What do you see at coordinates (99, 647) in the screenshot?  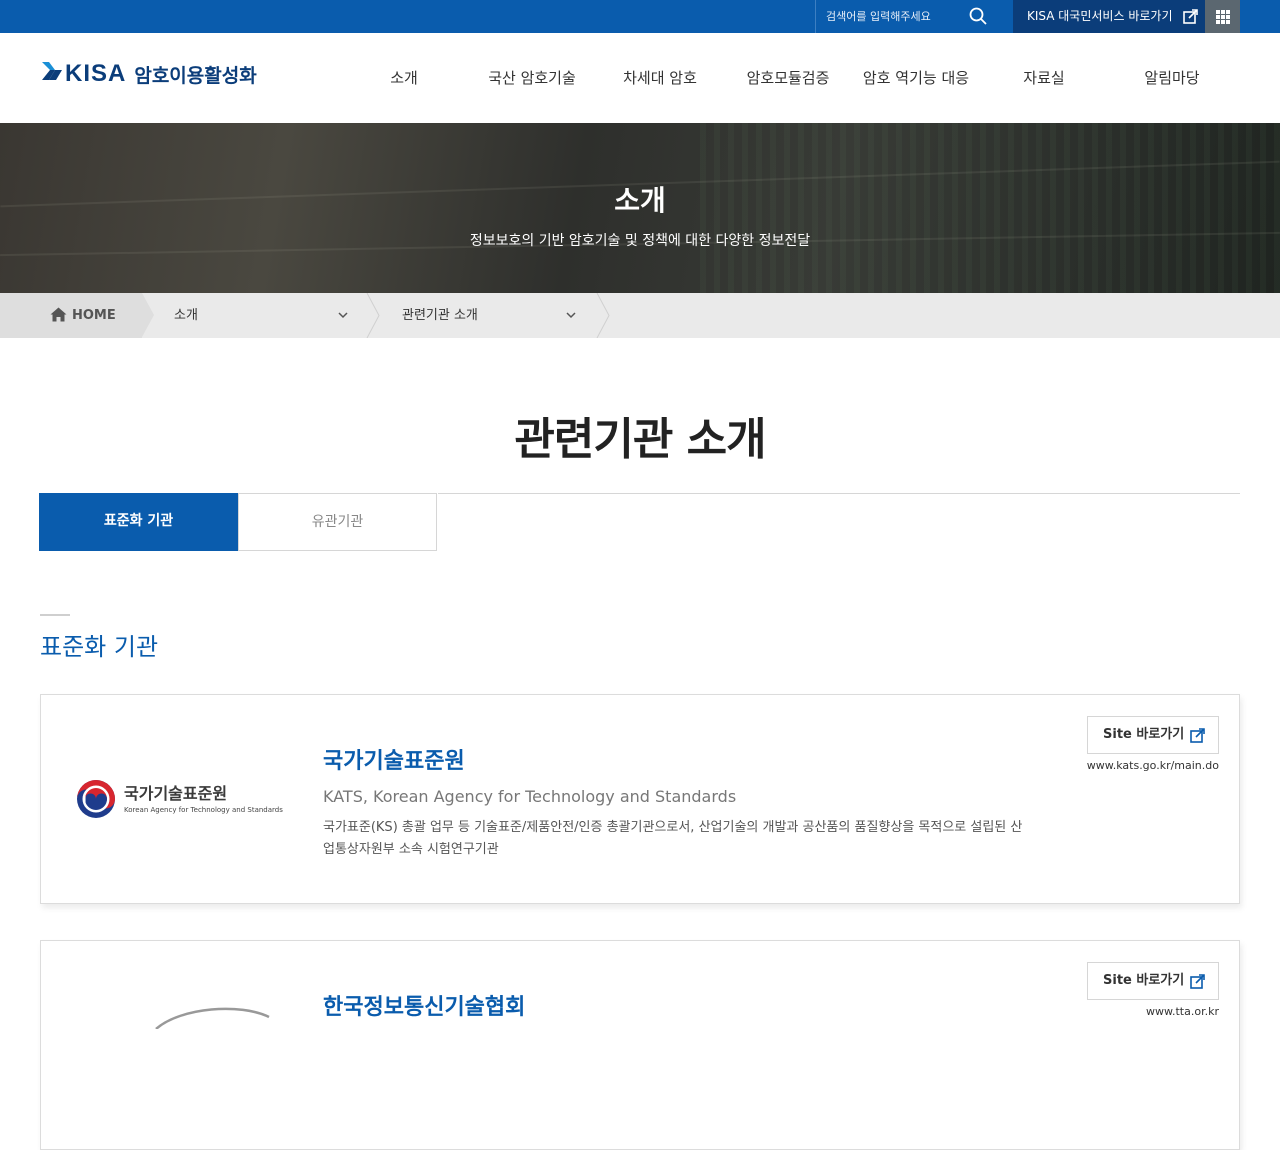 I see `section-title: 표준화 기관` at bounding box center [99, 647].